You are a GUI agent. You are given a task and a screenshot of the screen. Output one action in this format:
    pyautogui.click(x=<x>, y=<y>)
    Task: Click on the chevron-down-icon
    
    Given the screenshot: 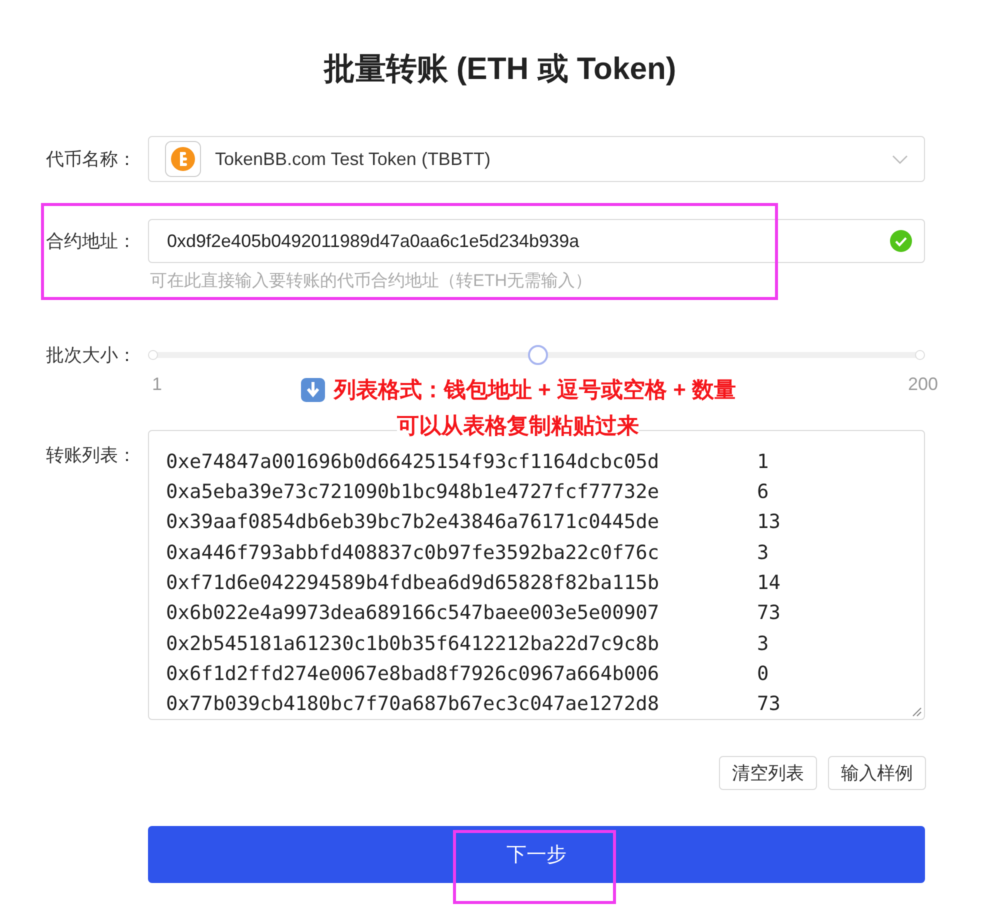 What is the action you would take?
    pyautogui.click(x=900, y=159)
    